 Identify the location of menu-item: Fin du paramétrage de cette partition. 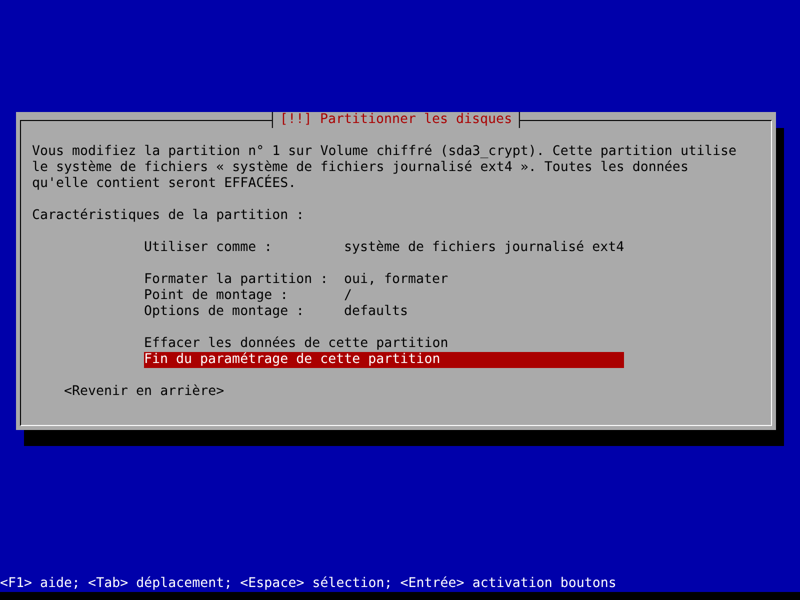
(384, 360).